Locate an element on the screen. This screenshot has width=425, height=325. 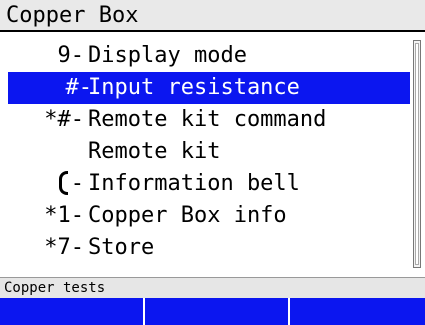
status-bar: Copper tests is located at coordinates (212, 287).